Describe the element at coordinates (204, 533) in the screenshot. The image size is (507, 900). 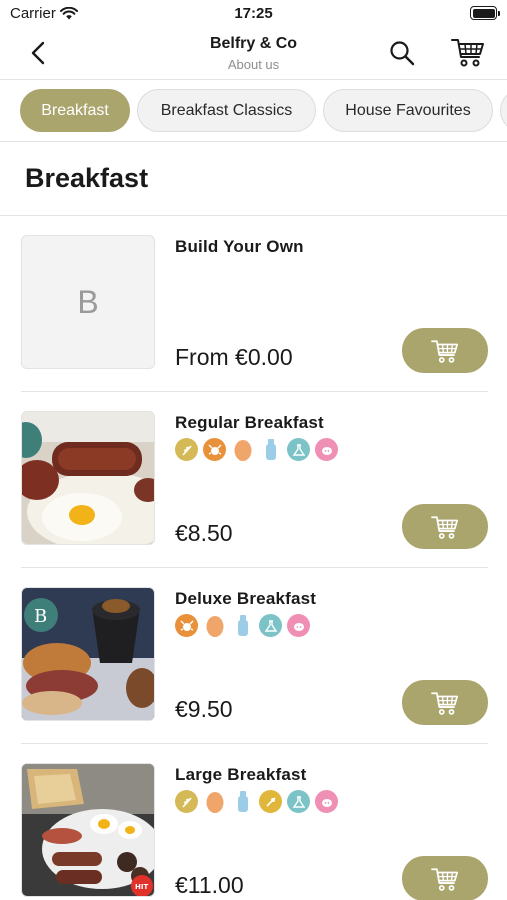
I see `item-price: €8.50` at that location.